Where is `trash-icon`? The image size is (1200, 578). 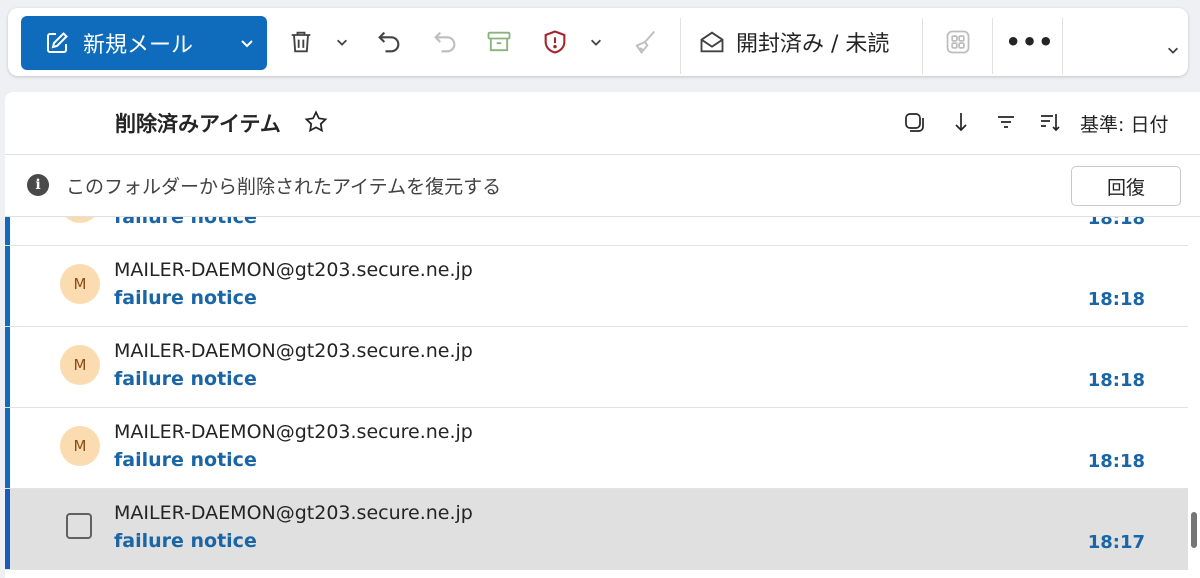
trash-icon is located at coordinates (301, 42).